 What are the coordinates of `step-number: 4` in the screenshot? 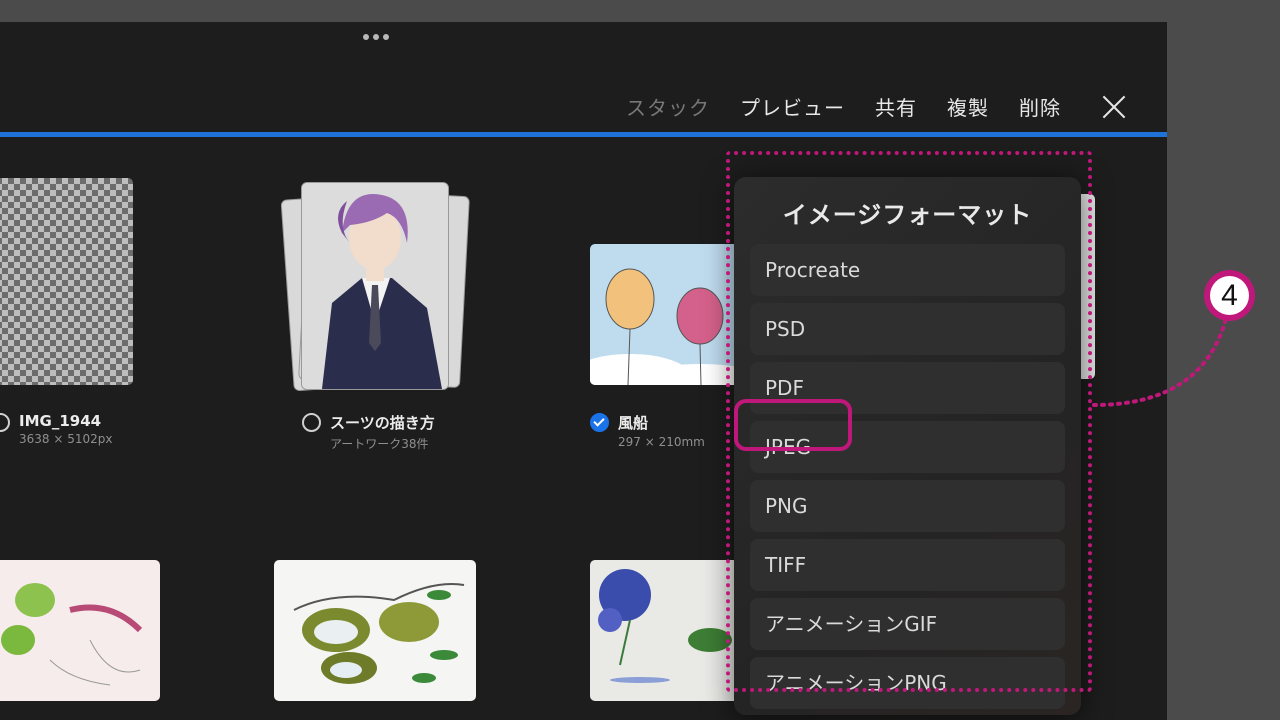 It's located at (1229, 295).